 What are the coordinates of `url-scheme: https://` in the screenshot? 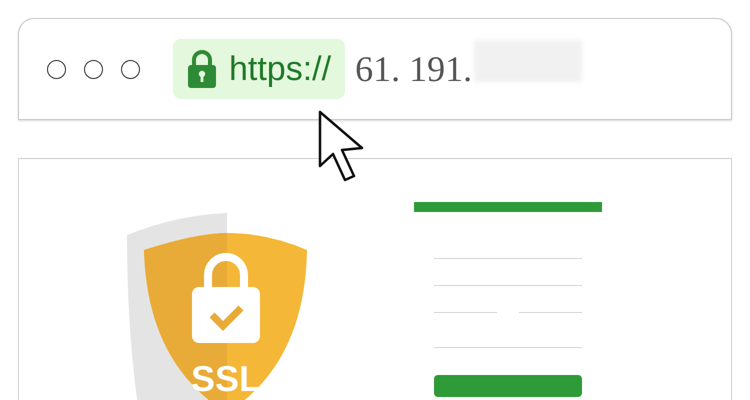 It's located at (280, 69).